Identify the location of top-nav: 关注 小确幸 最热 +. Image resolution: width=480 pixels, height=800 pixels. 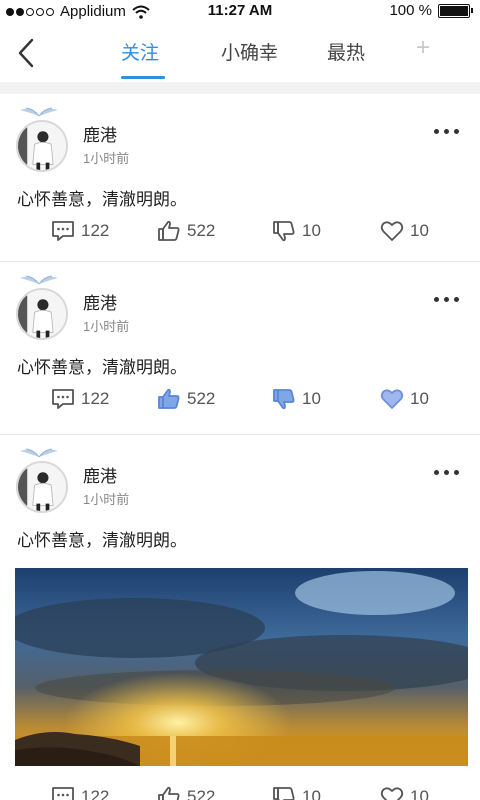
(240, 53).